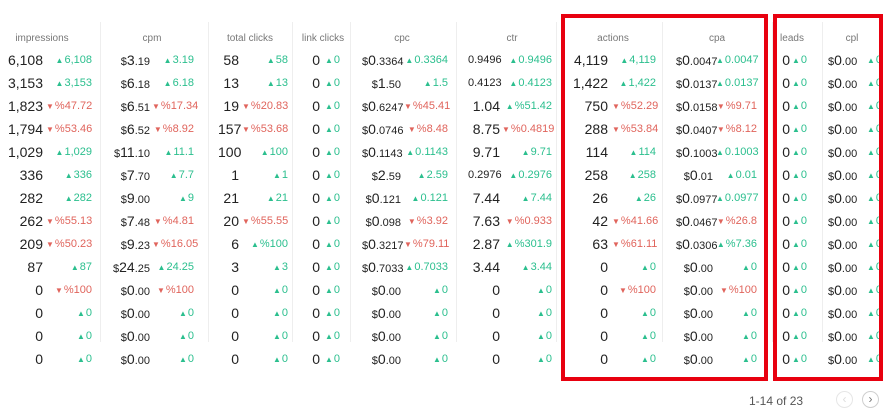  What do you see at coordinates (152, 39) in the screenshot?
I see `column-header-cpm: cpm` at bounding box center [152, 39].